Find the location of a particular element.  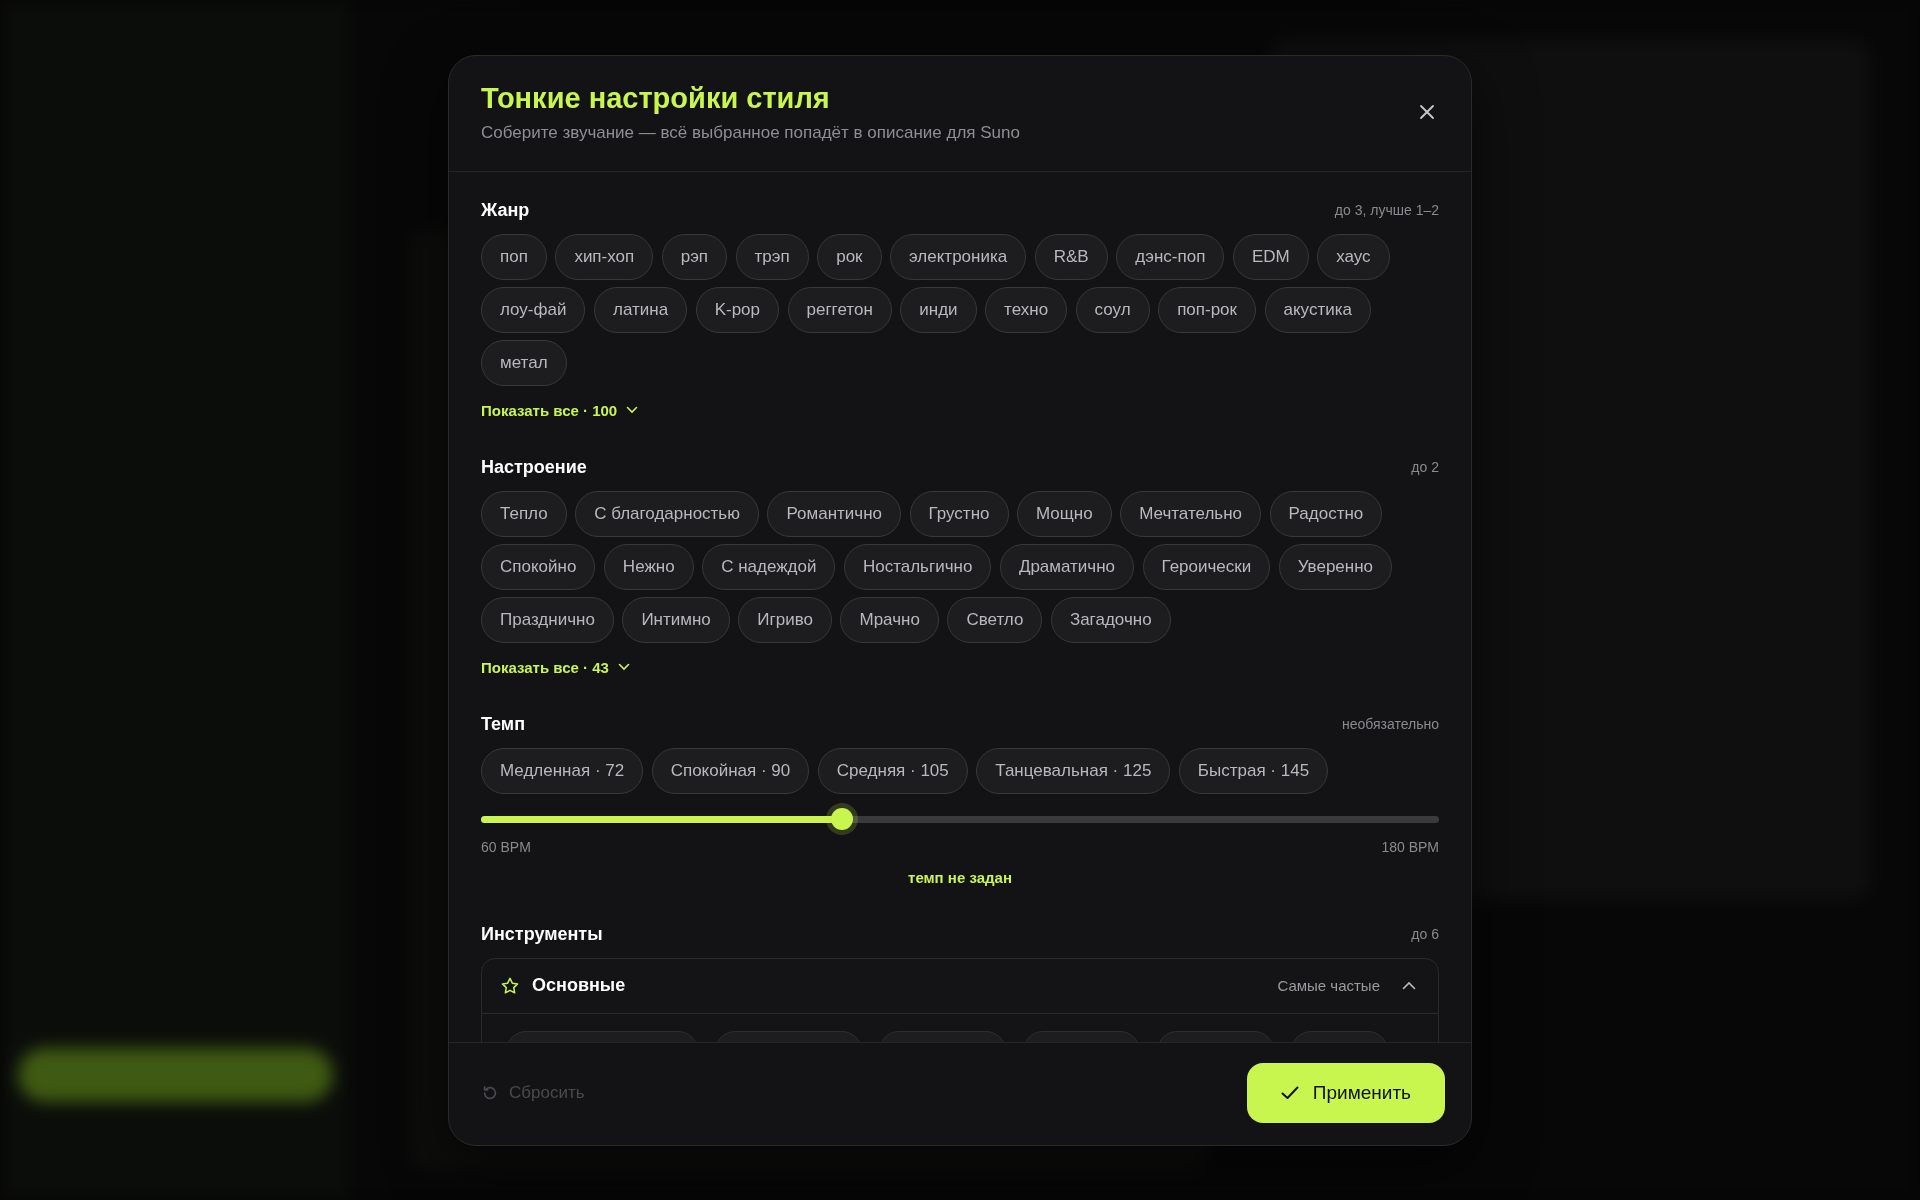

chevron-up-icon is located at coordinates (1409, 985).